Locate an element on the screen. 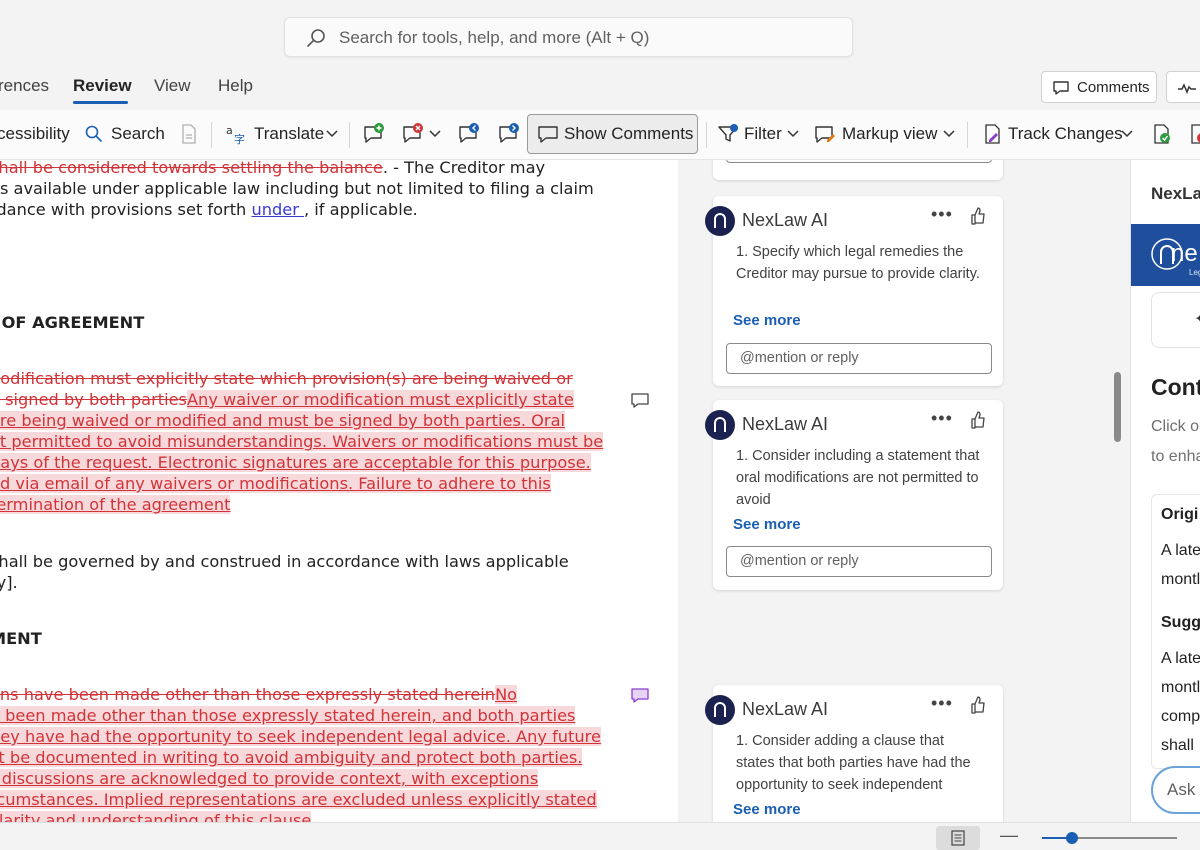 This screenshot has width=1200, height=850. next-comment-icon is located at coordinates (509, 134).